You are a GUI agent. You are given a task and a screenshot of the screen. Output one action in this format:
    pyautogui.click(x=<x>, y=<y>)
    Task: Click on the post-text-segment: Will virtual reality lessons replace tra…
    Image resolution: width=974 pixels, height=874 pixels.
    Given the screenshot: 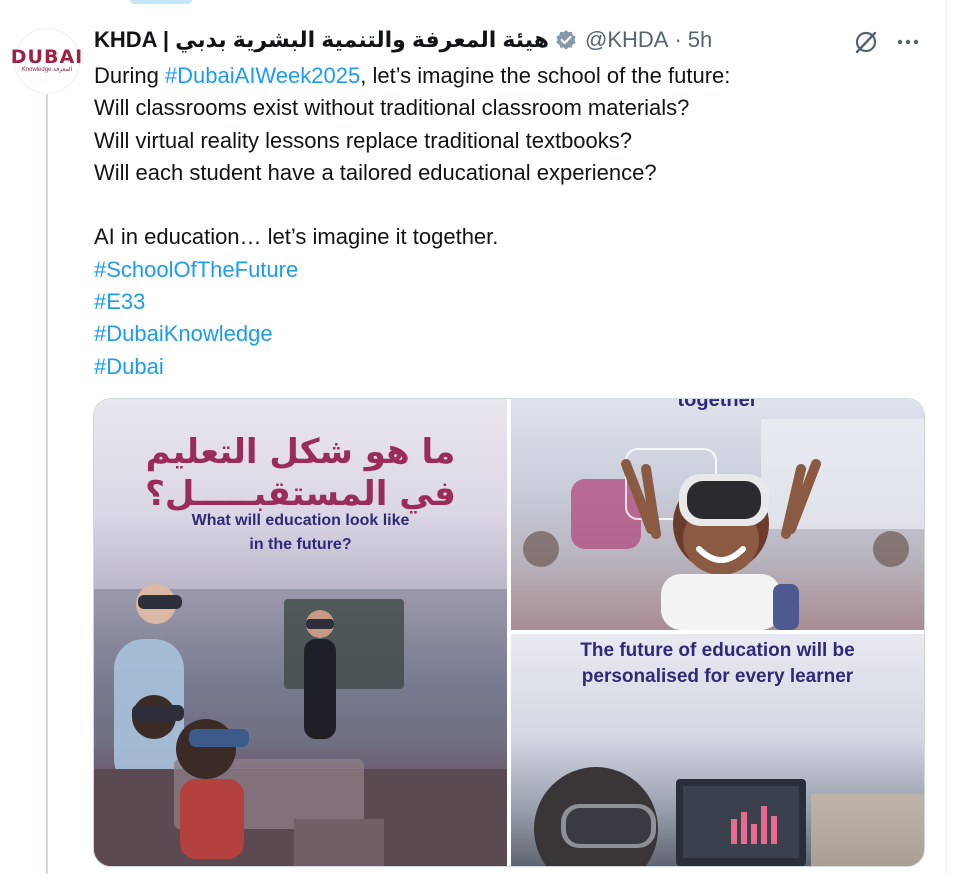 What is the action you would take?
    pyautogui.click(x=363, y=140)
    